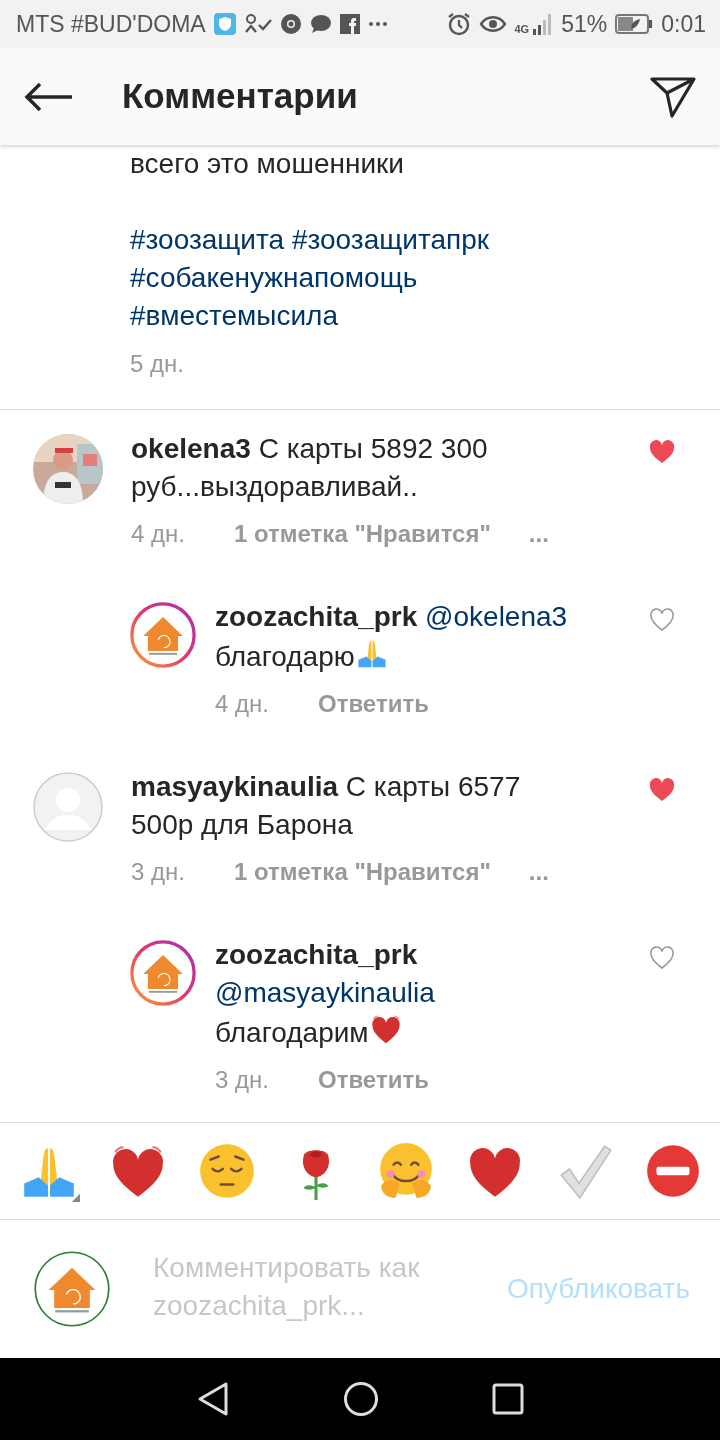 This screenshot has width=720, height=1440. I want to click on comment-text: masyaykinaulia С карты 6577 500р для Барона, so click(326, 806).